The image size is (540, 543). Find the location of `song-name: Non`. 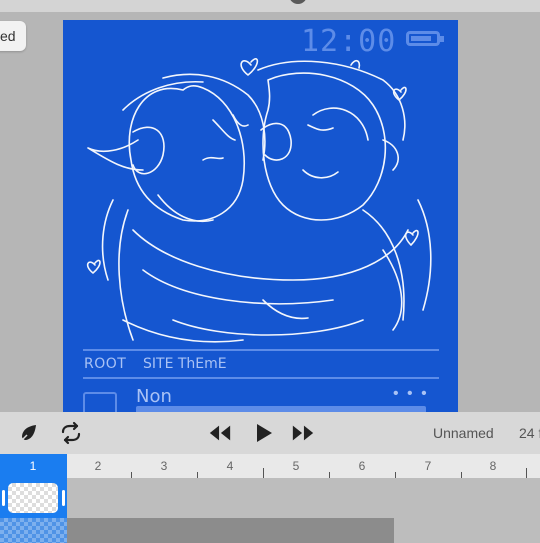

song-name: Non is located at coordinates (154, 396).